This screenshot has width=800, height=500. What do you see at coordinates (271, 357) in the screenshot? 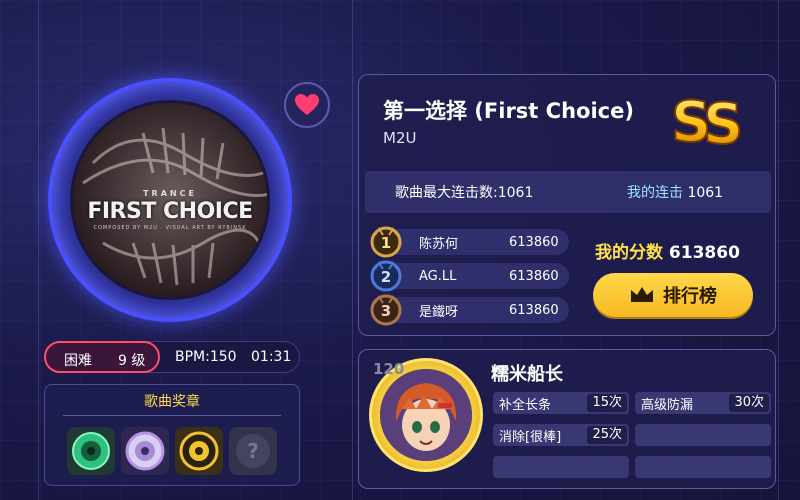
I see `song-duration: 01:31` at bounding box center [271, 357].